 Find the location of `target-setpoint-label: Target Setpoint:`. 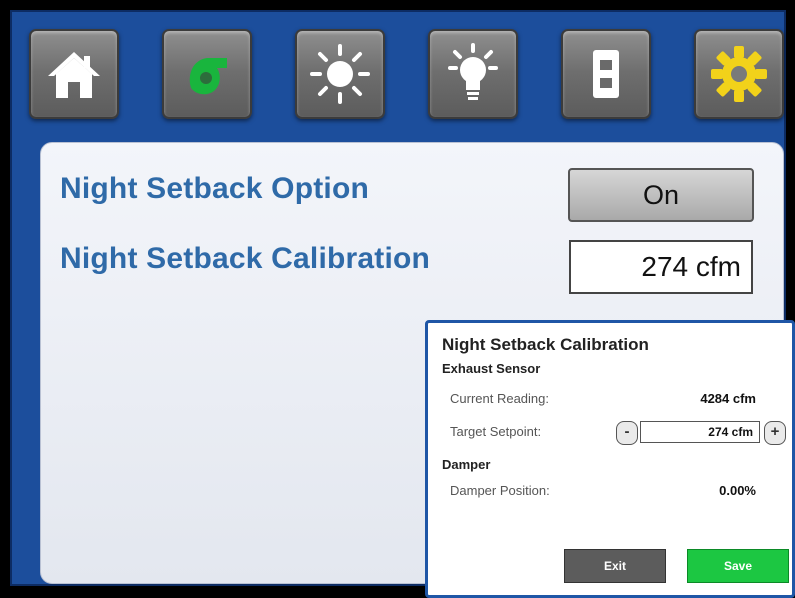

target-setpoint-label: Target Setpoint: is located at coordinates (496, 431).